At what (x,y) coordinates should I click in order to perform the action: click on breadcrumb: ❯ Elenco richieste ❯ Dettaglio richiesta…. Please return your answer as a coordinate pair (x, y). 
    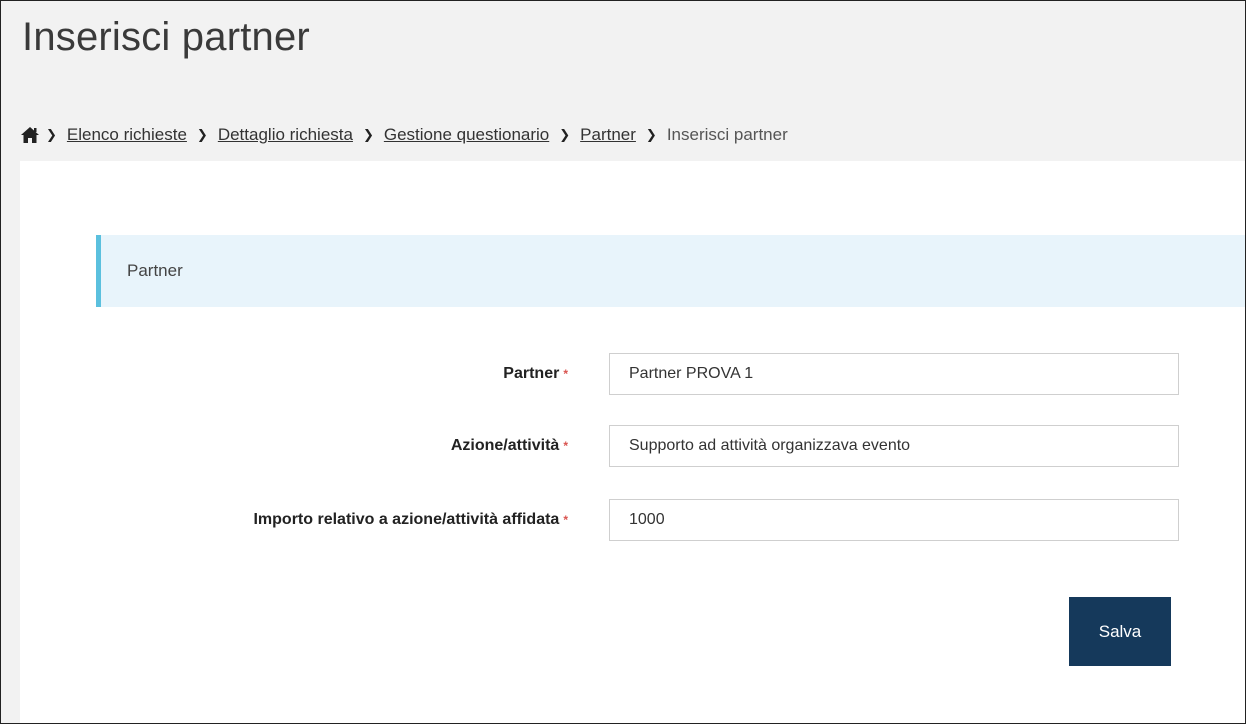
    Looking at the image, I should click on (404, 135).